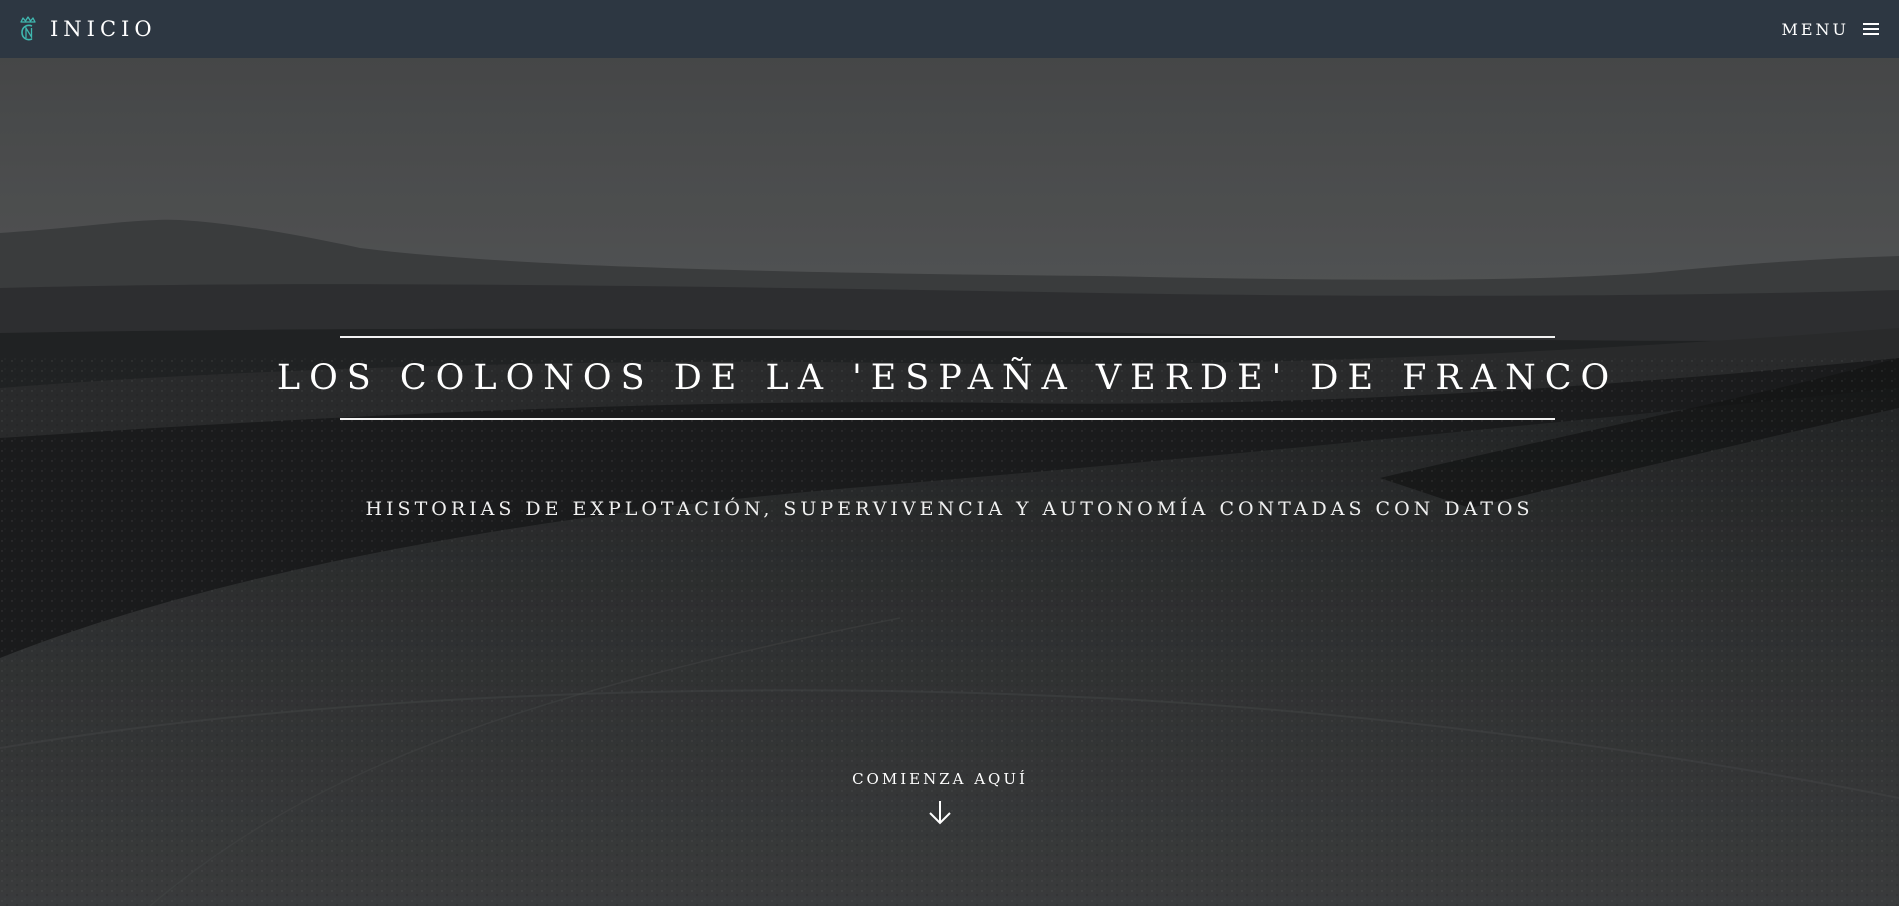 This screenshot has width=1899, height=906. I want to click on home-link: INICIO, so click(87, 29).